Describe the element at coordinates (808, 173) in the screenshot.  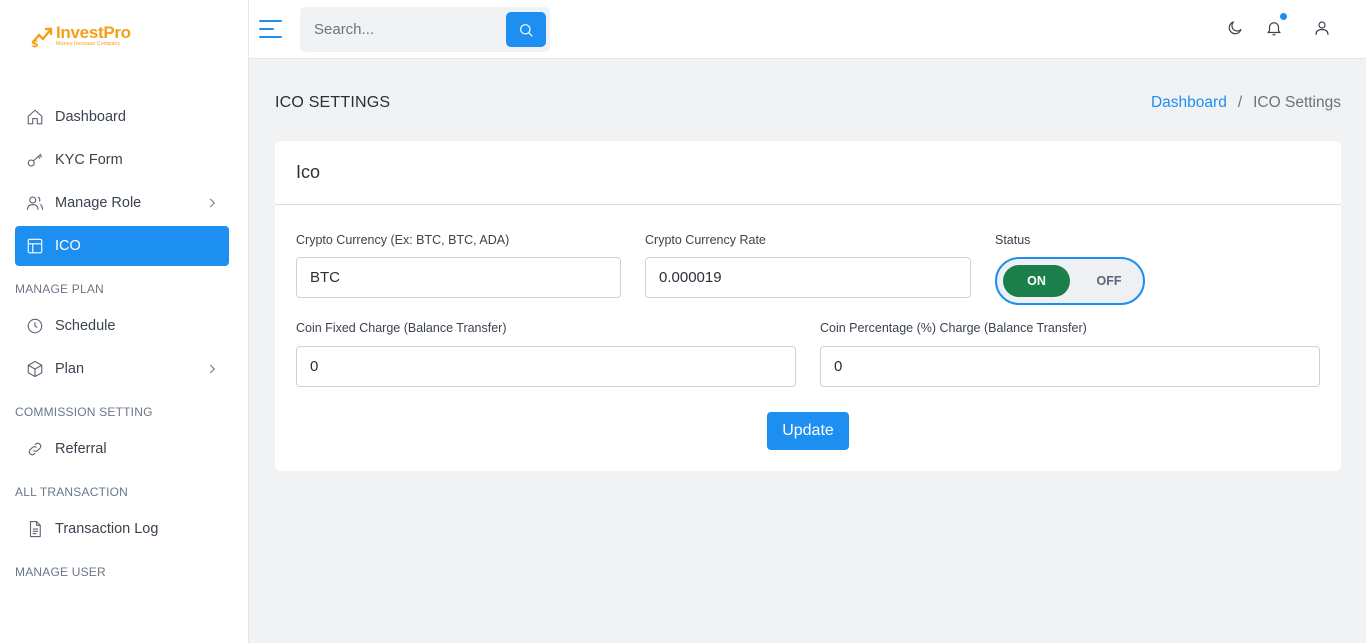
I see `card-title: Ico` at that location.